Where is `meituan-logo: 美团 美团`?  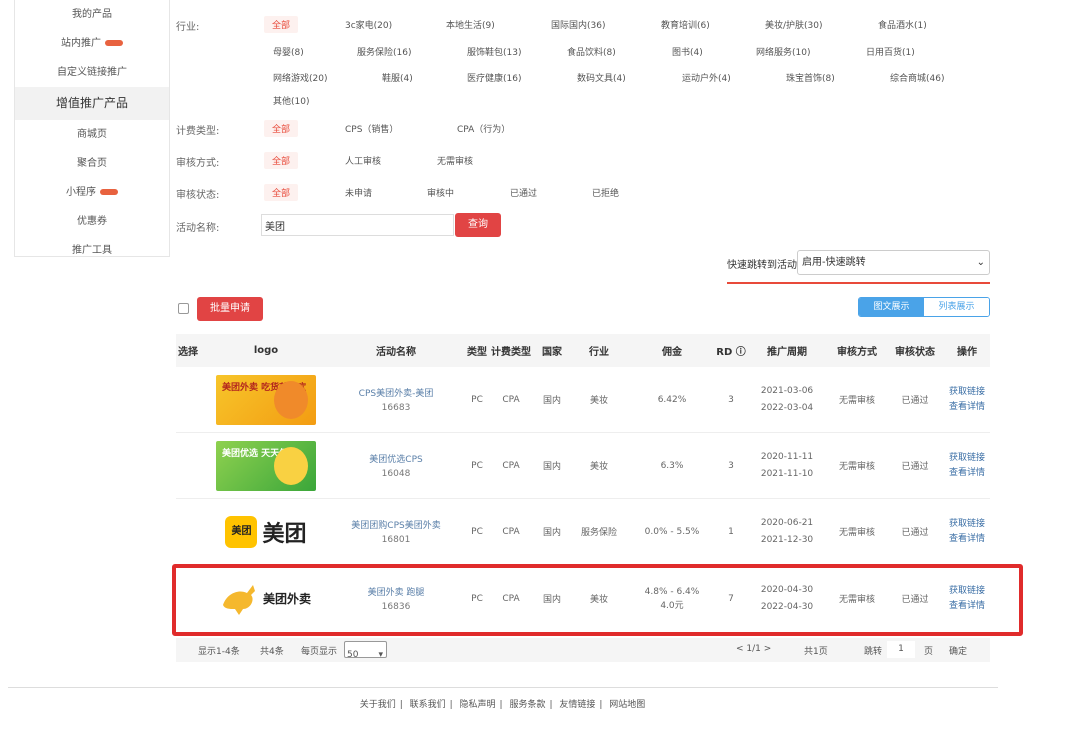 meituan-logo: 美团 美团 is located at coordinates (266, 531).